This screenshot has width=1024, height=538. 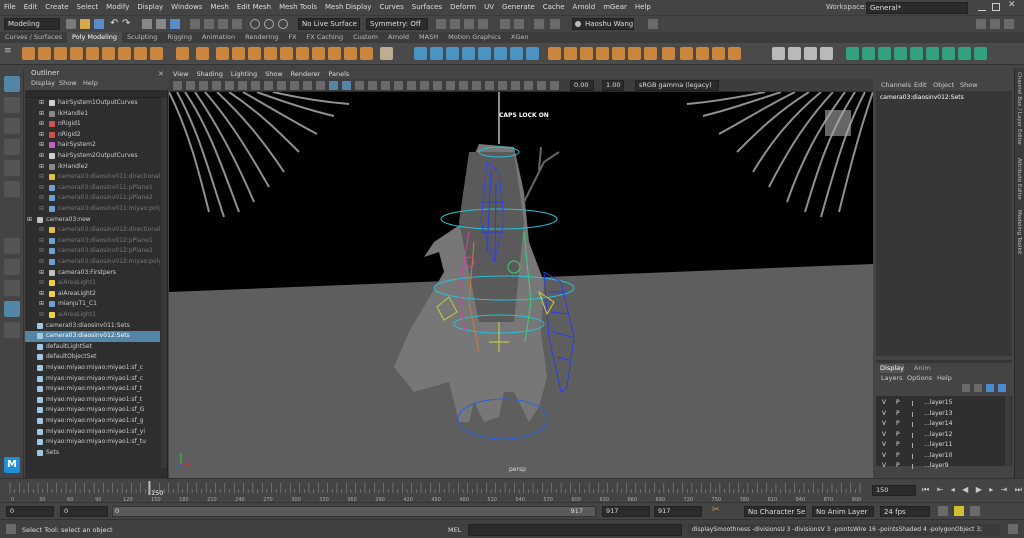 I want to click on slide-edge-icon, so click(x=650, y=53).